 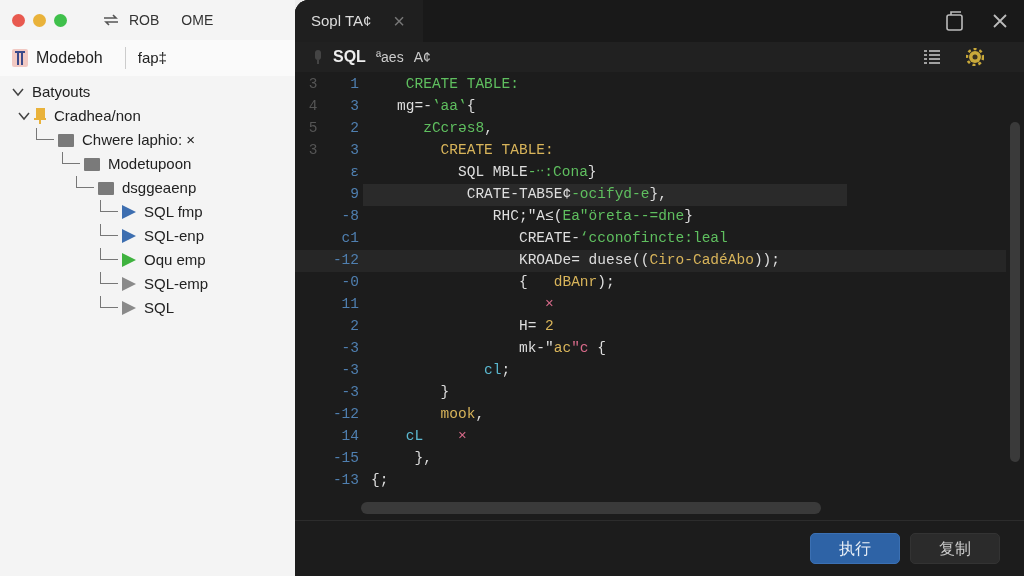 What do you see at coordinates (349, 57) in the screenshot?
I see `toolbar-label: SQL` at bounding box center [349, 57].